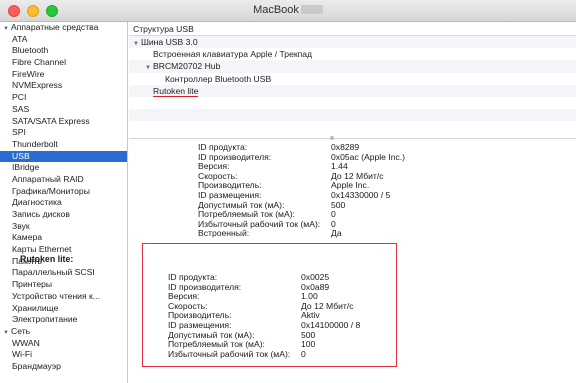 Image resolution: width=576 pixels, height=383 pixels. What do you see at coordinates (224, 233) in the screenshot?
I see `property-key: Встроенный:` at bounding box center [224, 233].